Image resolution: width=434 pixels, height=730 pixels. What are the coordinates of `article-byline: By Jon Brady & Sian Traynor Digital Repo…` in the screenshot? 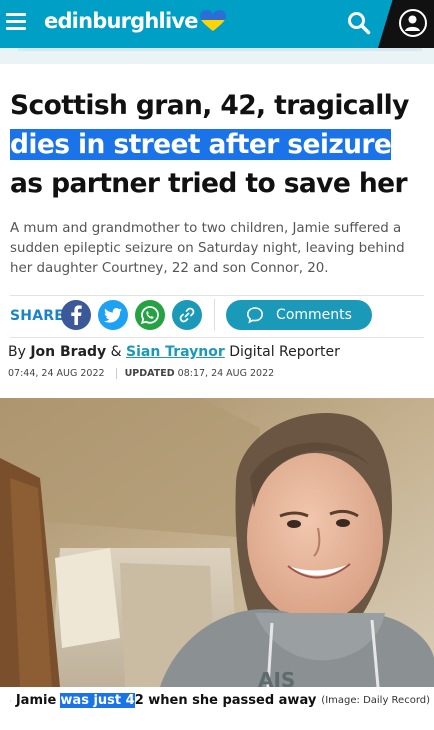 It's located at (174, 352).